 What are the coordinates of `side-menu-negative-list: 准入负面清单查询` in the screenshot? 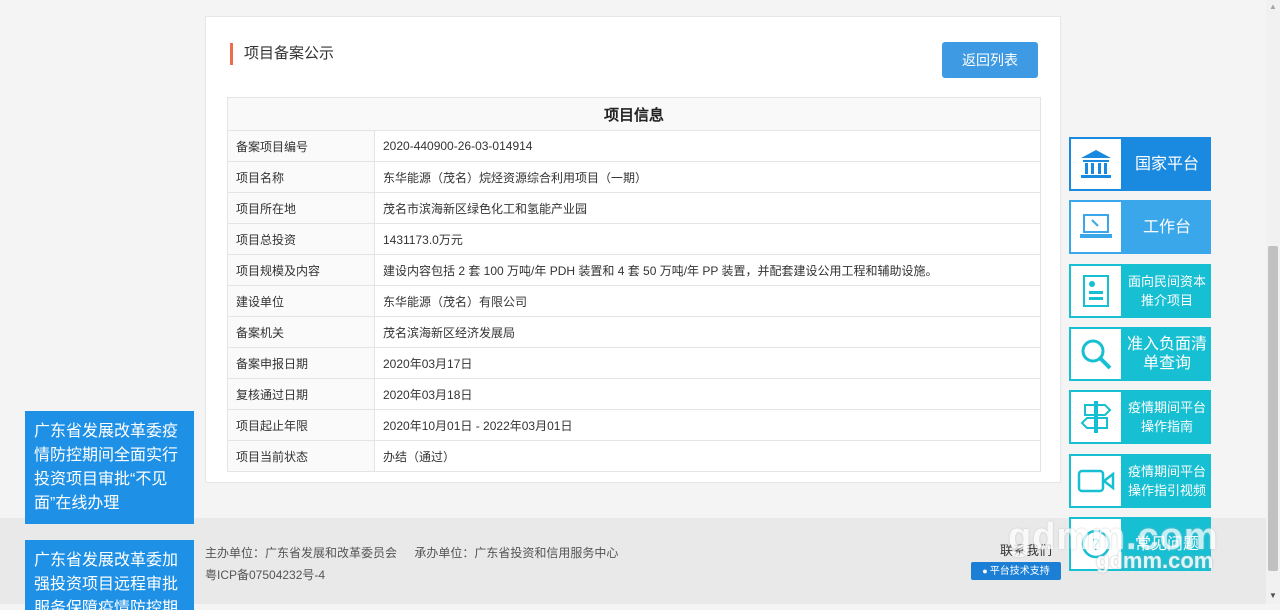 It's located at (1140, 354).